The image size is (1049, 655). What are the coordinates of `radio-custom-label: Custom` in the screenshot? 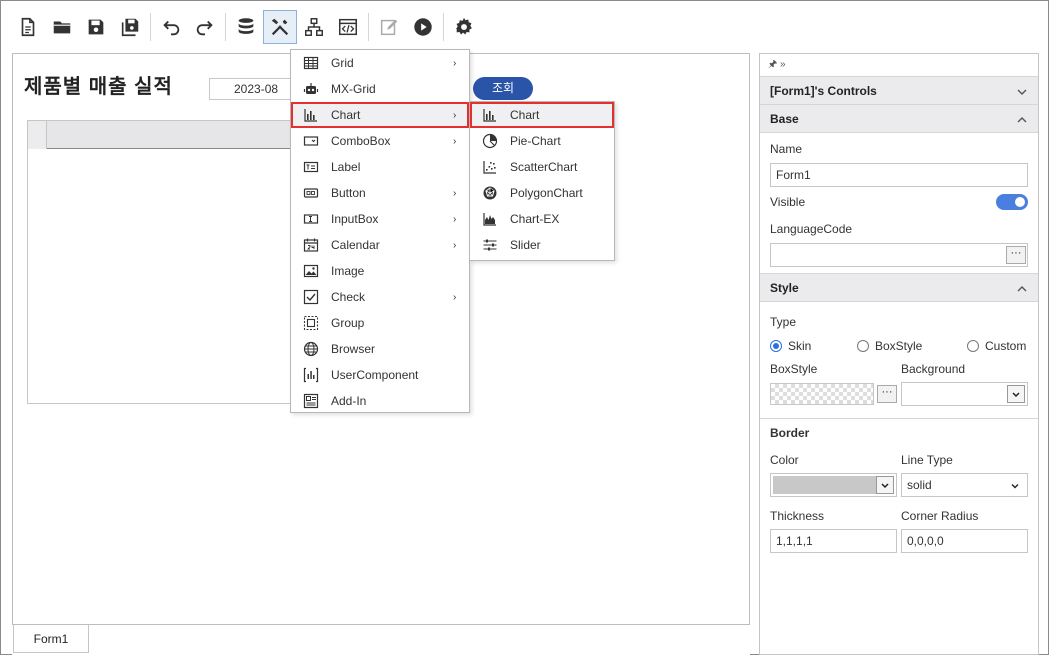 It's located at (1006, 346).